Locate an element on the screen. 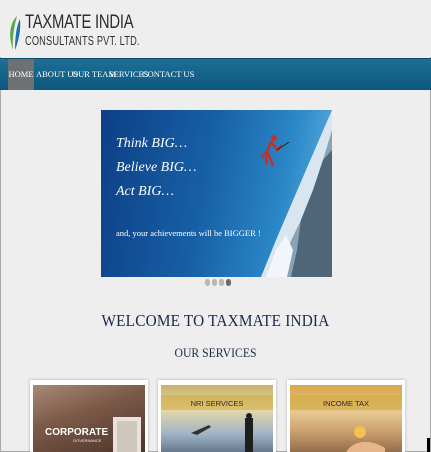  nav-item-home: HOME is located at coordinates (21, 74).